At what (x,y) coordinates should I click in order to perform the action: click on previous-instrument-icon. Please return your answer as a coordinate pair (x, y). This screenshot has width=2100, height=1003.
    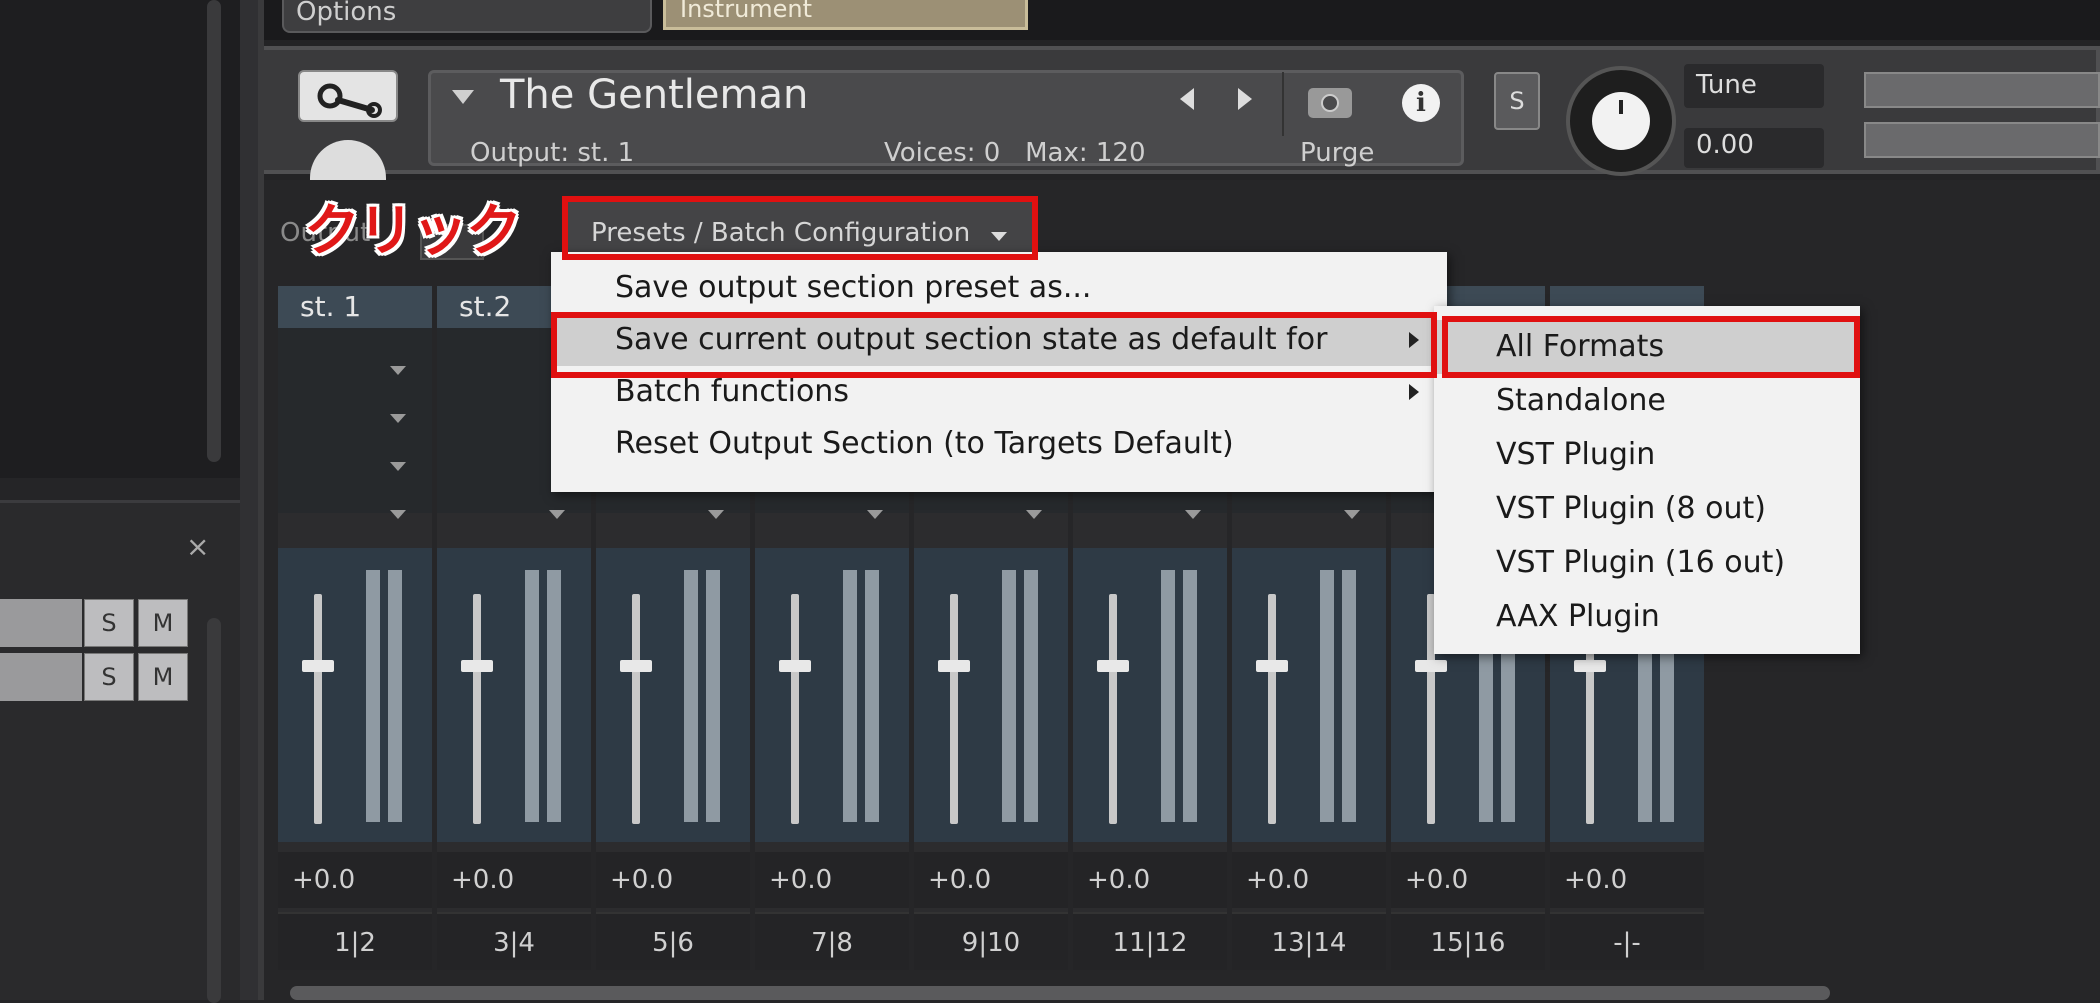
    Looking at the image, I should click on (1187, 99).